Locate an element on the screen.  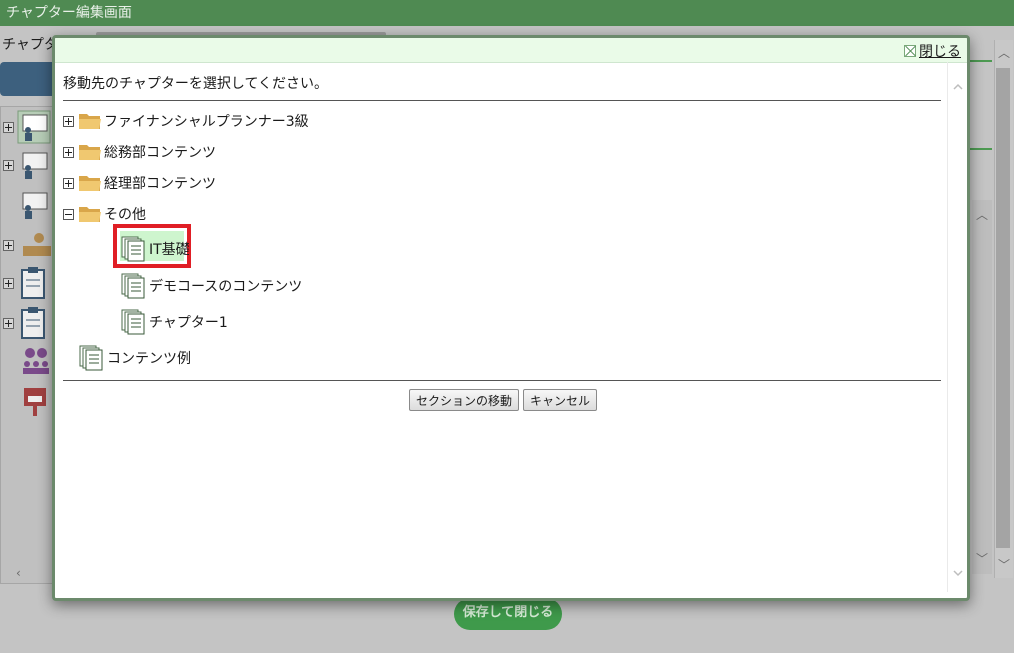
move-section-button: セクションの移動 is located at coordinates (464, 400).